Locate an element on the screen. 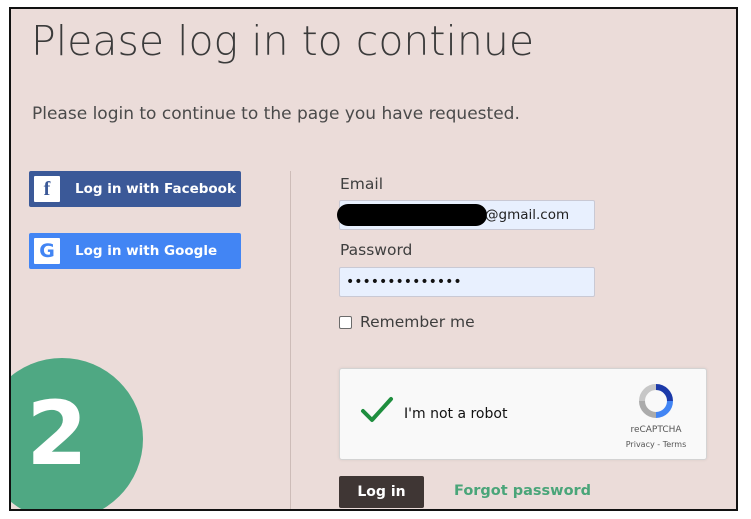 Image resolution: width=751 pixels, height=519 pixels. google-login-label: Log in with Google is located at coordinates (146, 251).